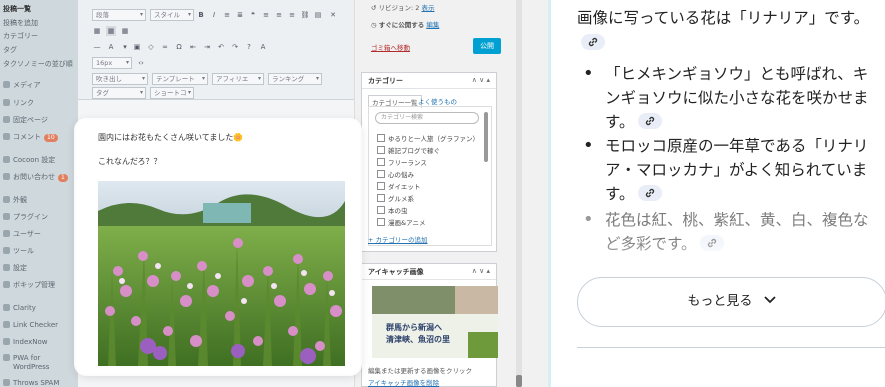  I want to click on style-select: スタイル, so click(172, 15).